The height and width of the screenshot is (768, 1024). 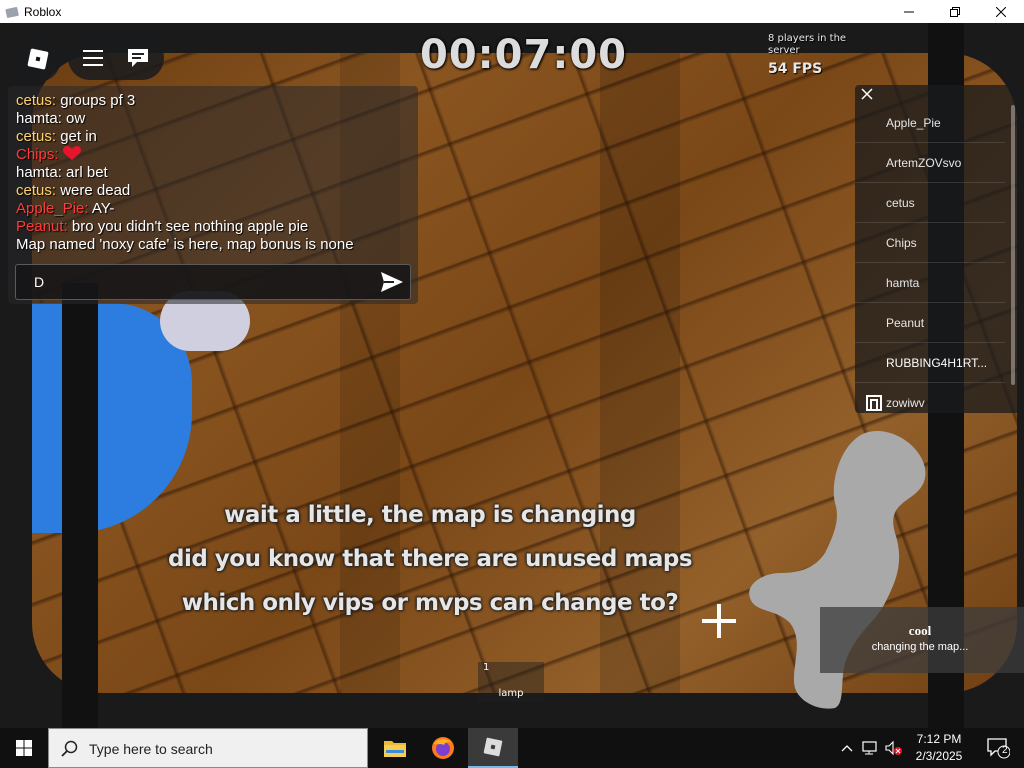 I want to click on chat-message: cetus: get in, so click(x=185, y=137).